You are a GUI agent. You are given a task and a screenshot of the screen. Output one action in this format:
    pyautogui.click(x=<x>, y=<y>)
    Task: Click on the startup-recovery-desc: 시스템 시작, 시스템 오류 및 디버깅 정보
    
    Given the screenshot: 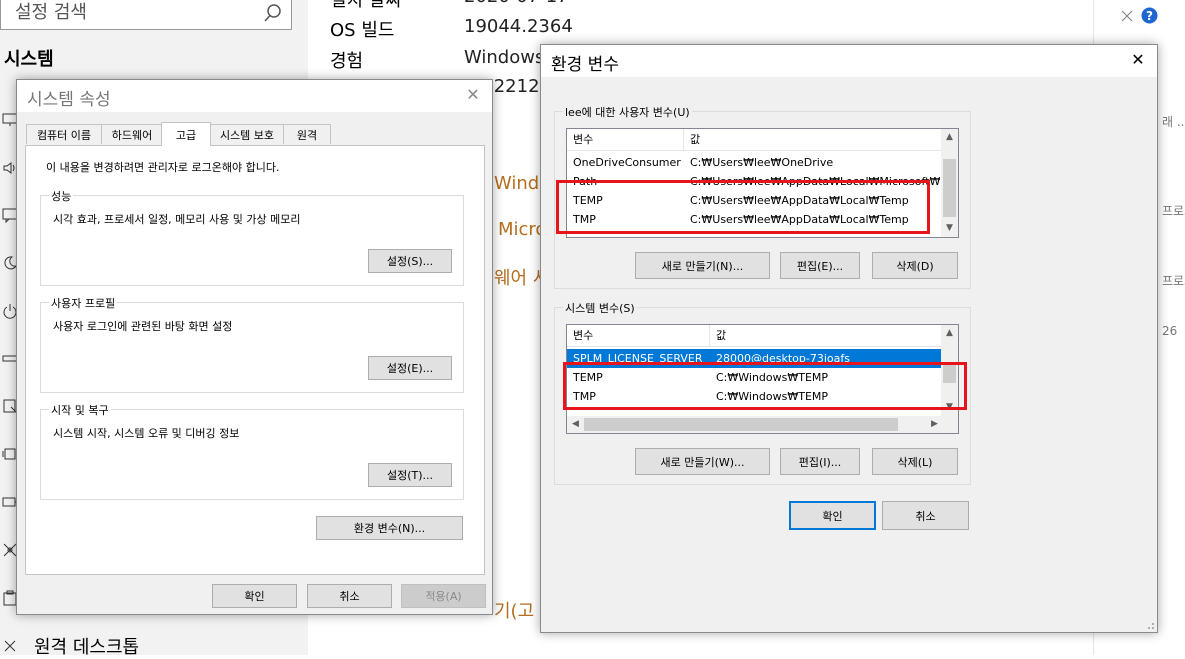 What is the action you would take?
    pyautogui.click(x=146, y=433)
    